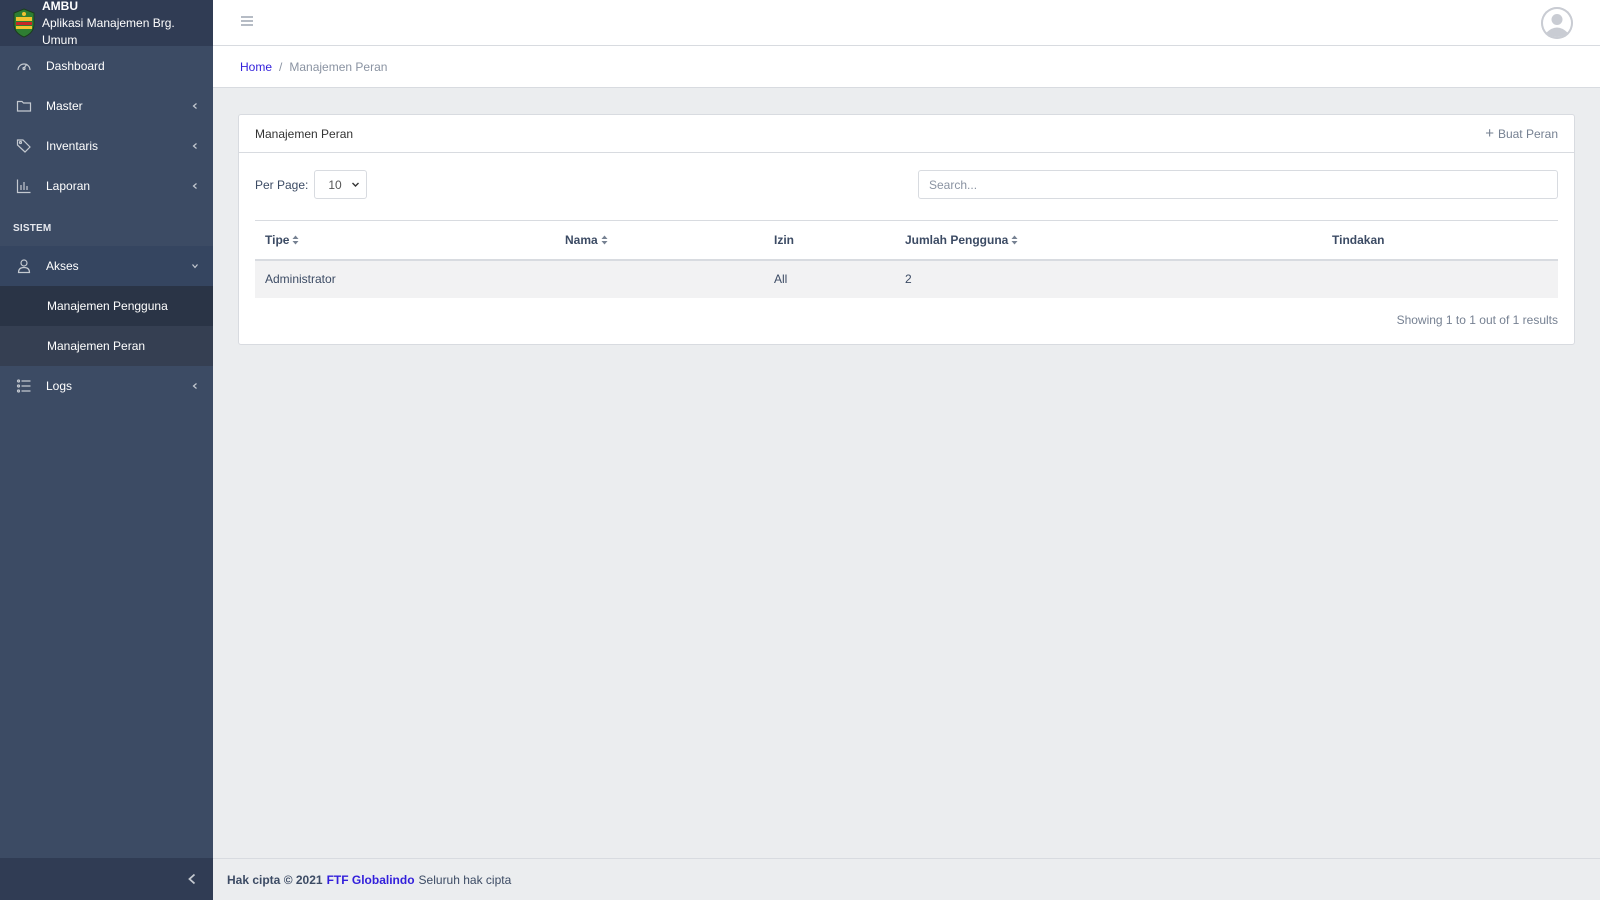 This screenshot has height=900, width=1600. What do you see at coordinates (659, 240) in the screenshot?
I see `column-header-nama: Nama` at bounding box center [659, 240].